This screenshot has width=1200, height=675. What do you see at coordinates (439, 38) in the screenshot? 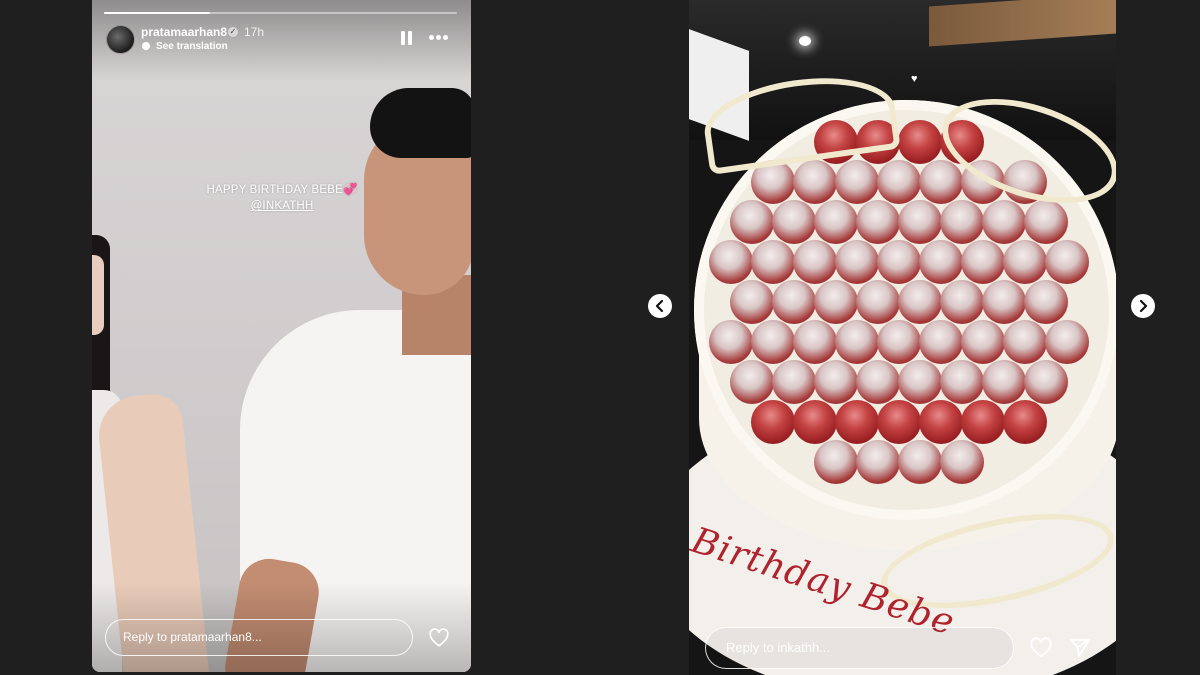
I see `more-options-icon` at bounding box center [439, 38].